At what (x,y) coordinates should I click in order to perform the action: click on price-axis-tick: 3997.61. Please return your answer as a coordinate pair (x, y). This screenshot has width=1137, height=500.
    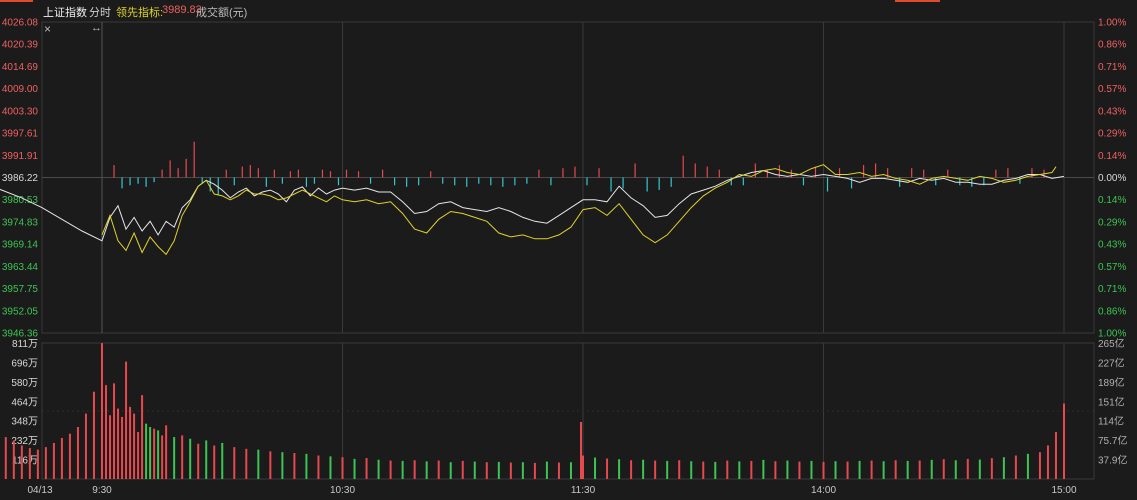
    Looking at the image, I should click on (20, 134).